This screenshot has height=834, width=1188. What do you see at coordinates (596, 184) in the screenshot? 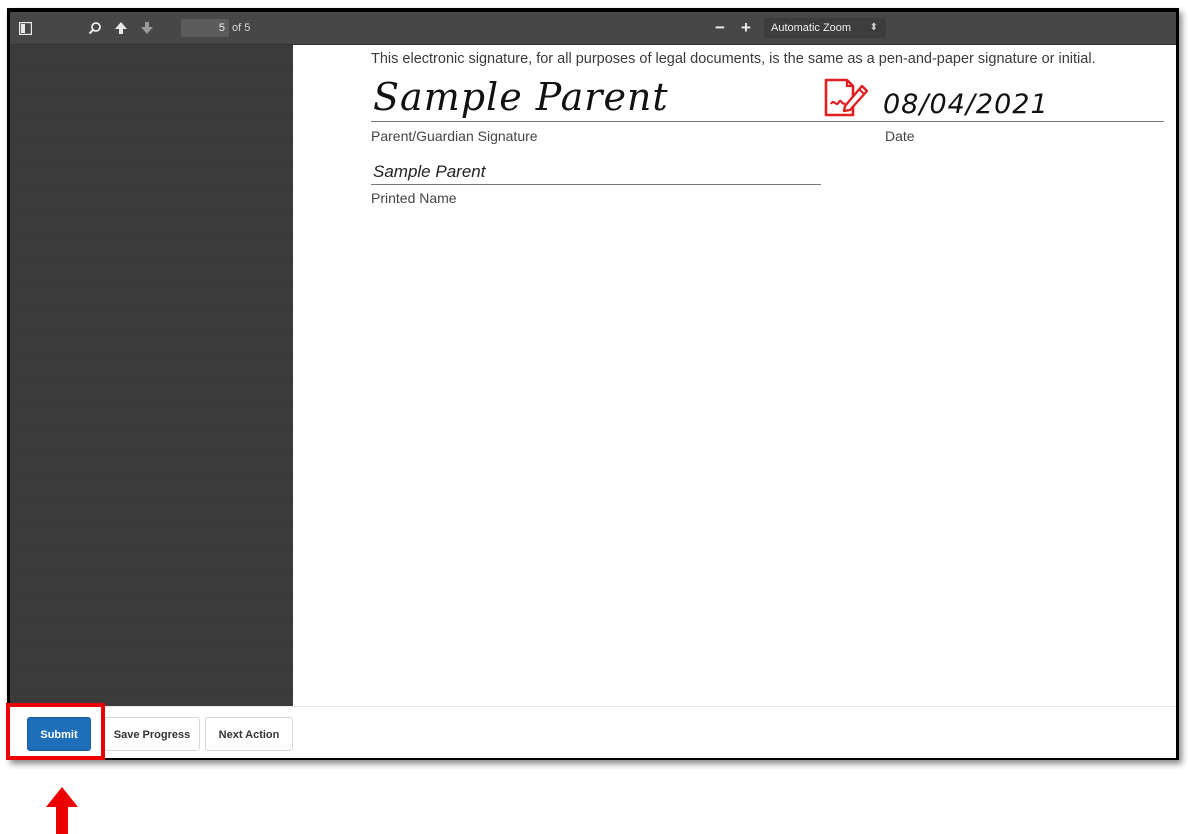
I see `printed-name-line` at bounding box center [596, 184].